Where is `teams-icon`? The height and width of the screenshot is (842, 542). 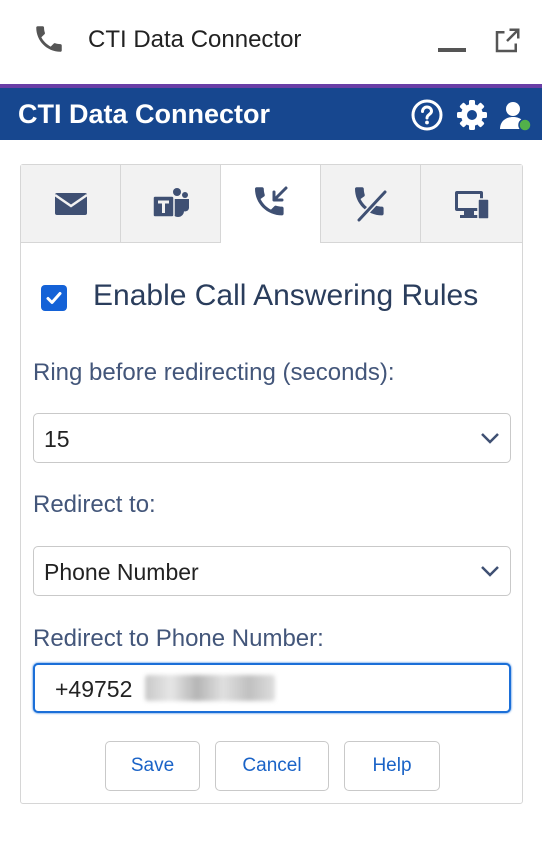 teams-icon is located at coordinates (170, 202).